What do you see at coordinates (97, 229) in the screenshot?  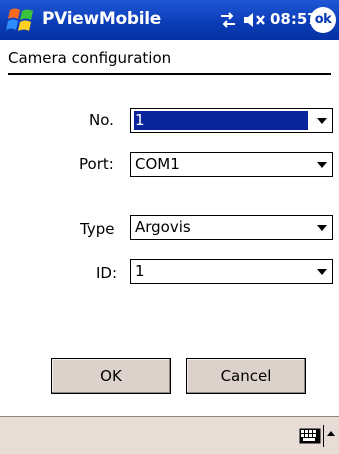 I see `type-label: Type` at bounding box center [97, 229].